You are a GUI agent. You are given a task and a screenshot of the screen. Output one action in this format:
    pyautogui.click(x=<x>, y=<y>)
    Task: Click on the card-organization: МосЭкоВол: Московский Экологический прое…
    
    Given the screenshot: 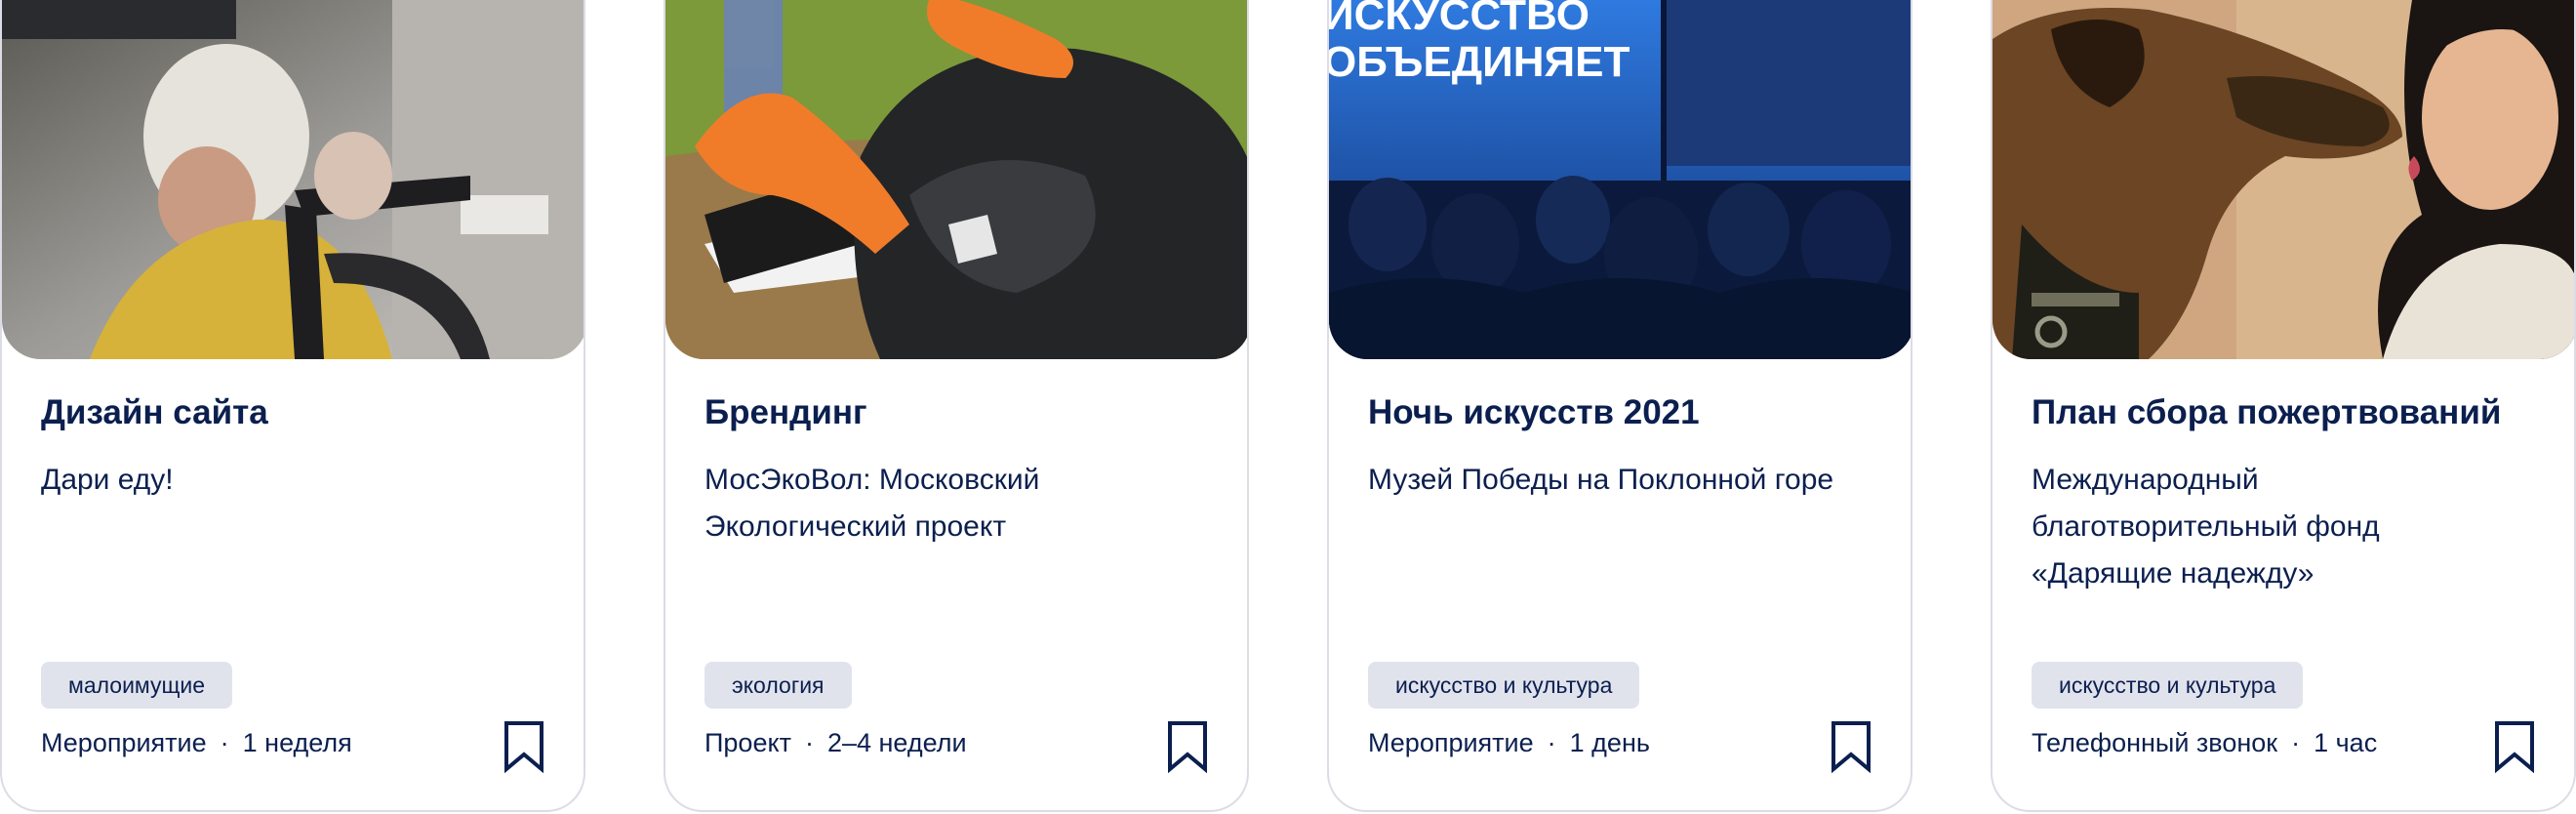 What is the action you would take?
    pyautogui.click(x=872, y=504)
    